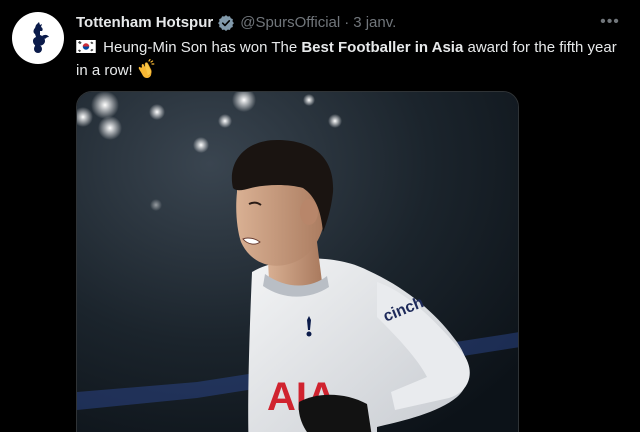  Describe the element at coordinates (374, 23) in the screenshot. I see `tweet-date: 3 janv.` at that location.